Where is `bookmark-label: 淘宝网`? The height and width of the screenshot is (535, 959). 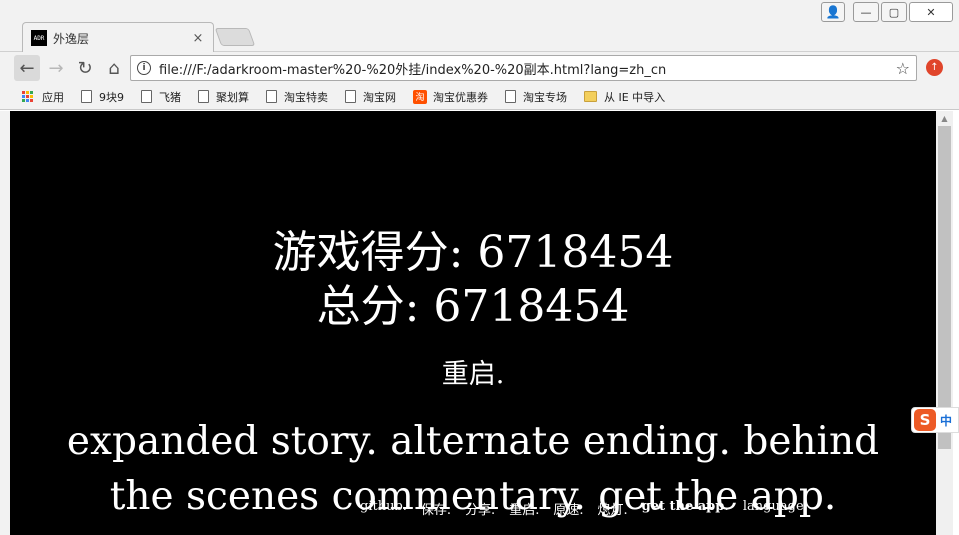 bookmark-label: 淘宝网 is located at coordinates (379, 97).